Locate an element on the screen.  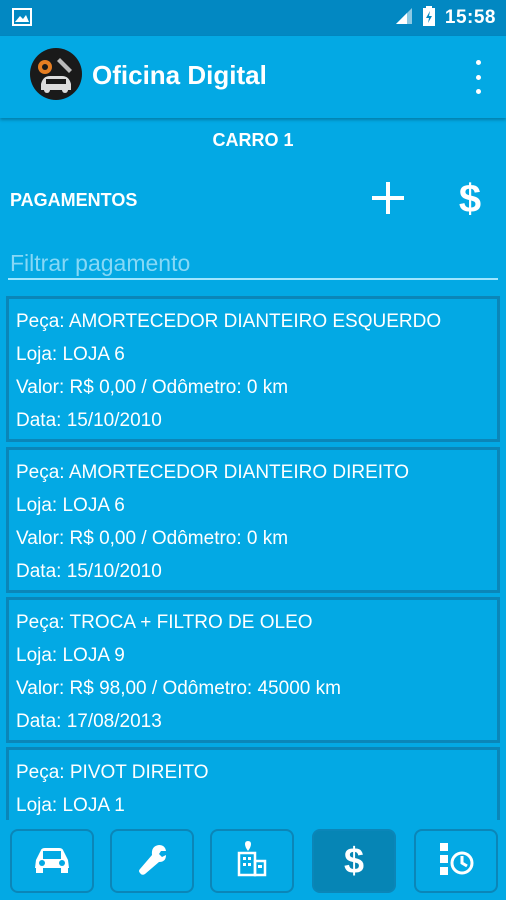
app-title: Oficina Digital is located at coordinates (179, 75).